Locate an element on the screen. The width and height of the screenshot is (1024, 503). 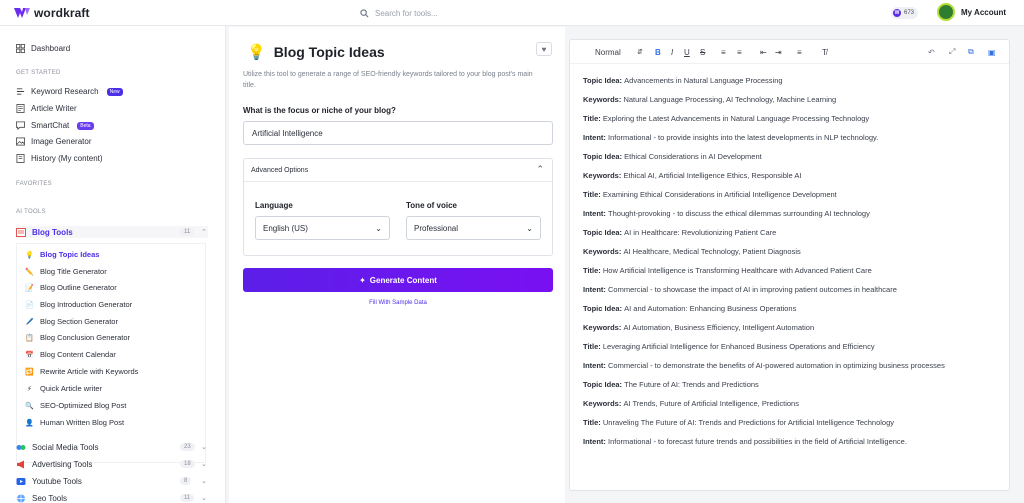
copy-icon: ⧉ is located at coordinates (971, 52).